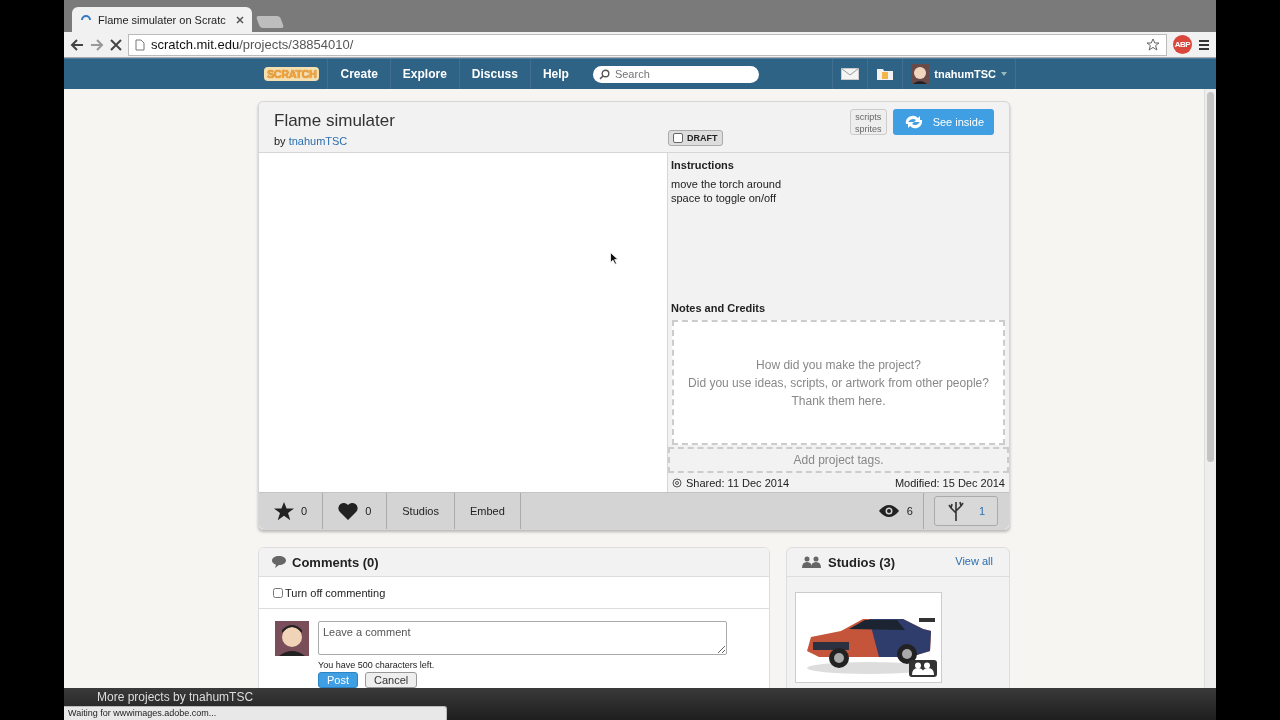 The width and height of the screenshot is (1280, 720). I want to click on nav-link: Help, so click(555, 74).